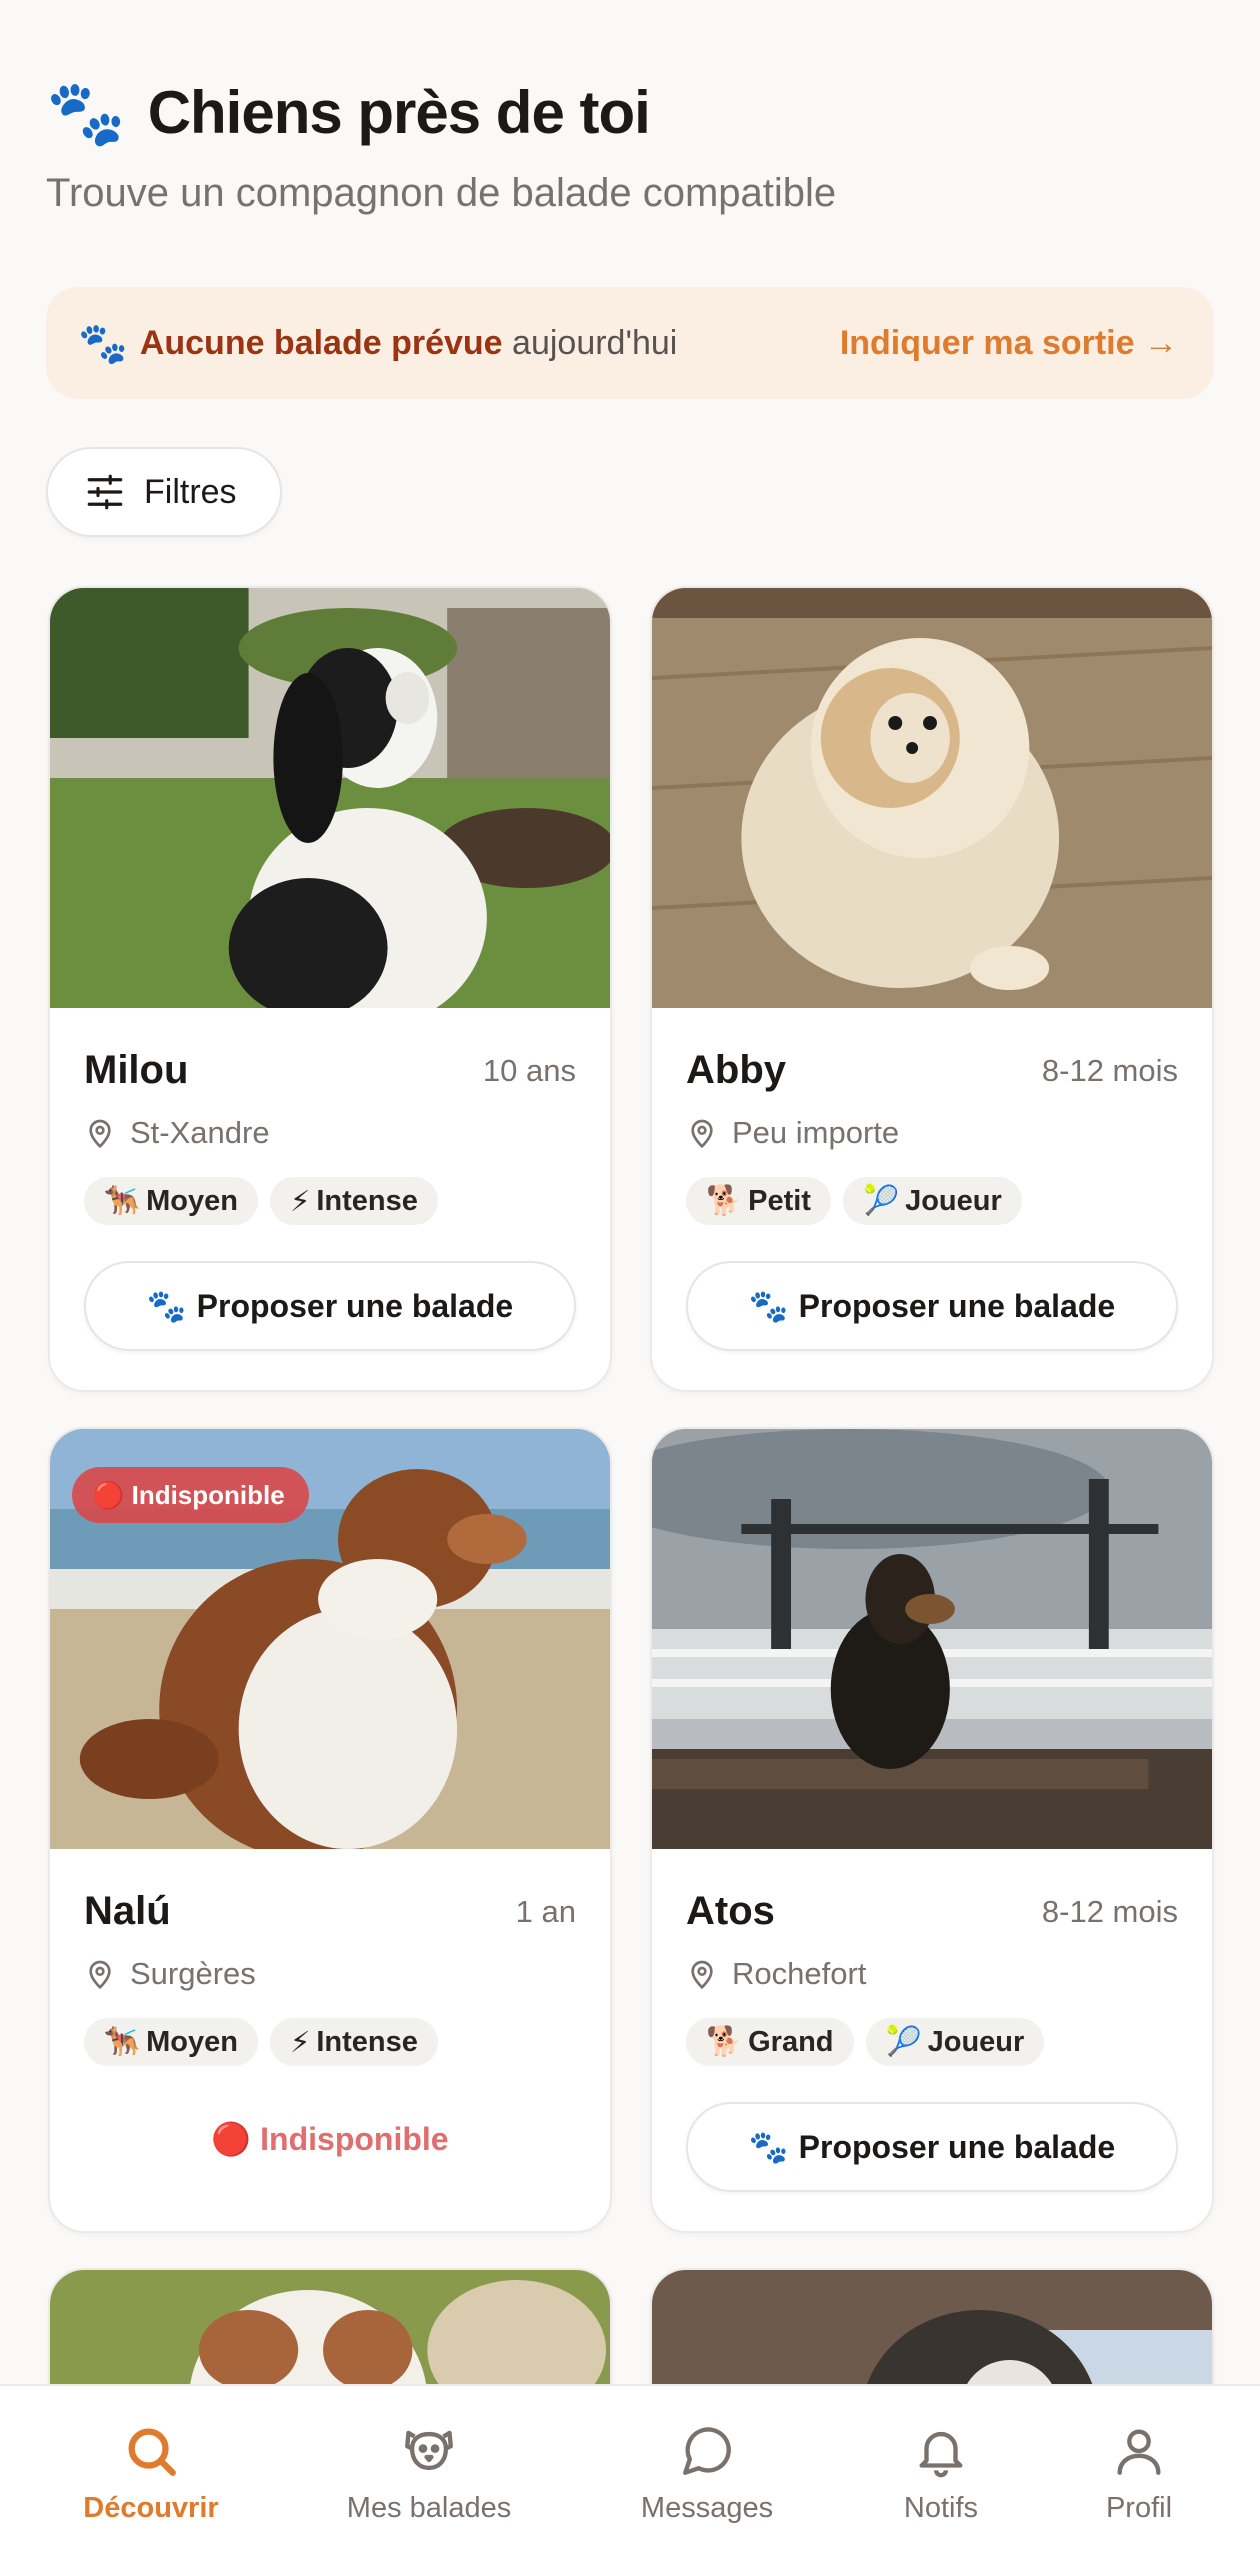 The height and width of the screenshot is (2560, 1260). Describe the element at coordinates (321, 342) in the screenshot. I see `banner-bold-text: Aucune balade prévue` at that location.